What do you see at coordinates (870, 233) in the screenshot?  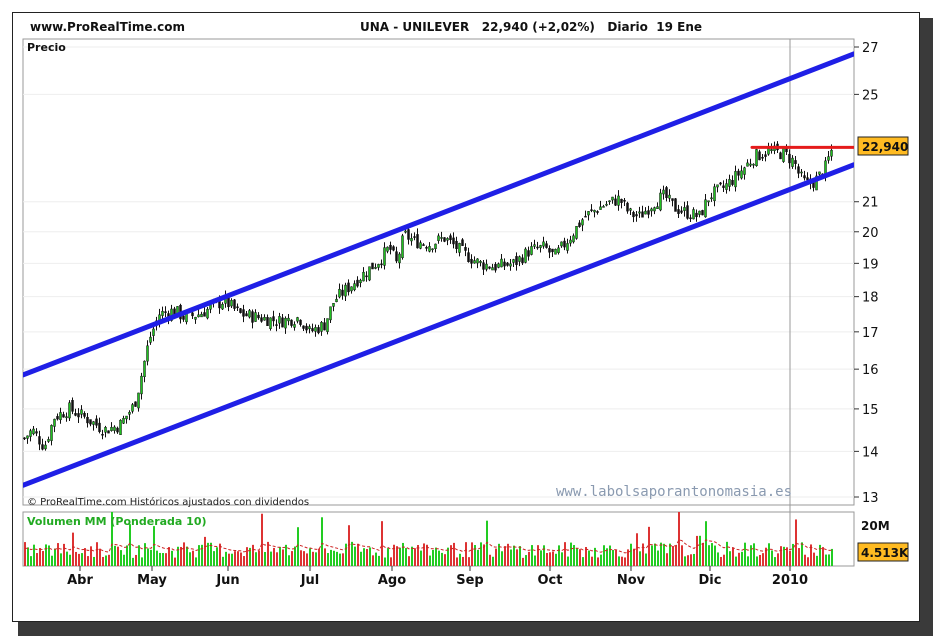 I see `y-tick-label: 20` at bounding box center [870, 233].